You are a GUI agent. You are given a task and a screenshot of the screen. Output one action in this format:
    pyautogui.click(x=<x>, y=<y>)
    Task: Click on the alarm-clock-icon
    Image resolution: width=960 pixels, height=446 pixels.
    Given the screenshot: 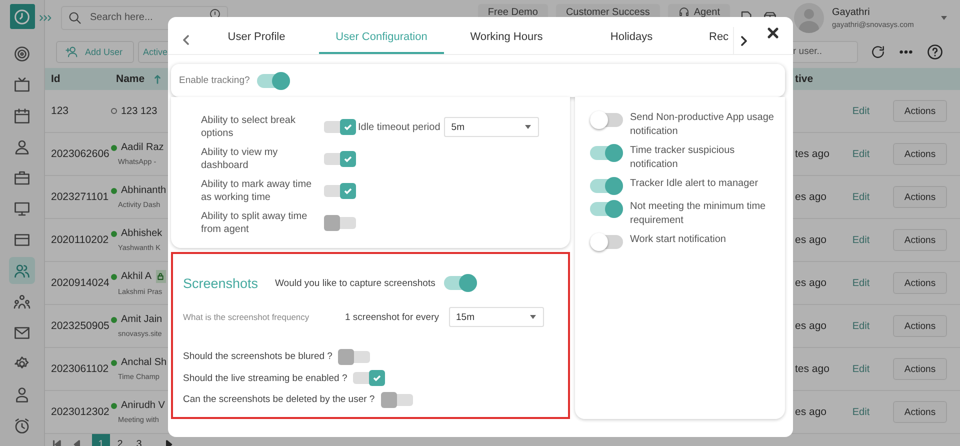 What is the action you would take?
    pyautogui.click(x=22, y=425)
    